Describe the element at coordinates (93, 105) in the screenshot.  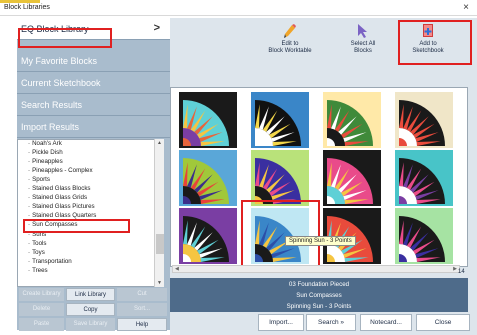
I see `category-search-results: Search Results` at that location.